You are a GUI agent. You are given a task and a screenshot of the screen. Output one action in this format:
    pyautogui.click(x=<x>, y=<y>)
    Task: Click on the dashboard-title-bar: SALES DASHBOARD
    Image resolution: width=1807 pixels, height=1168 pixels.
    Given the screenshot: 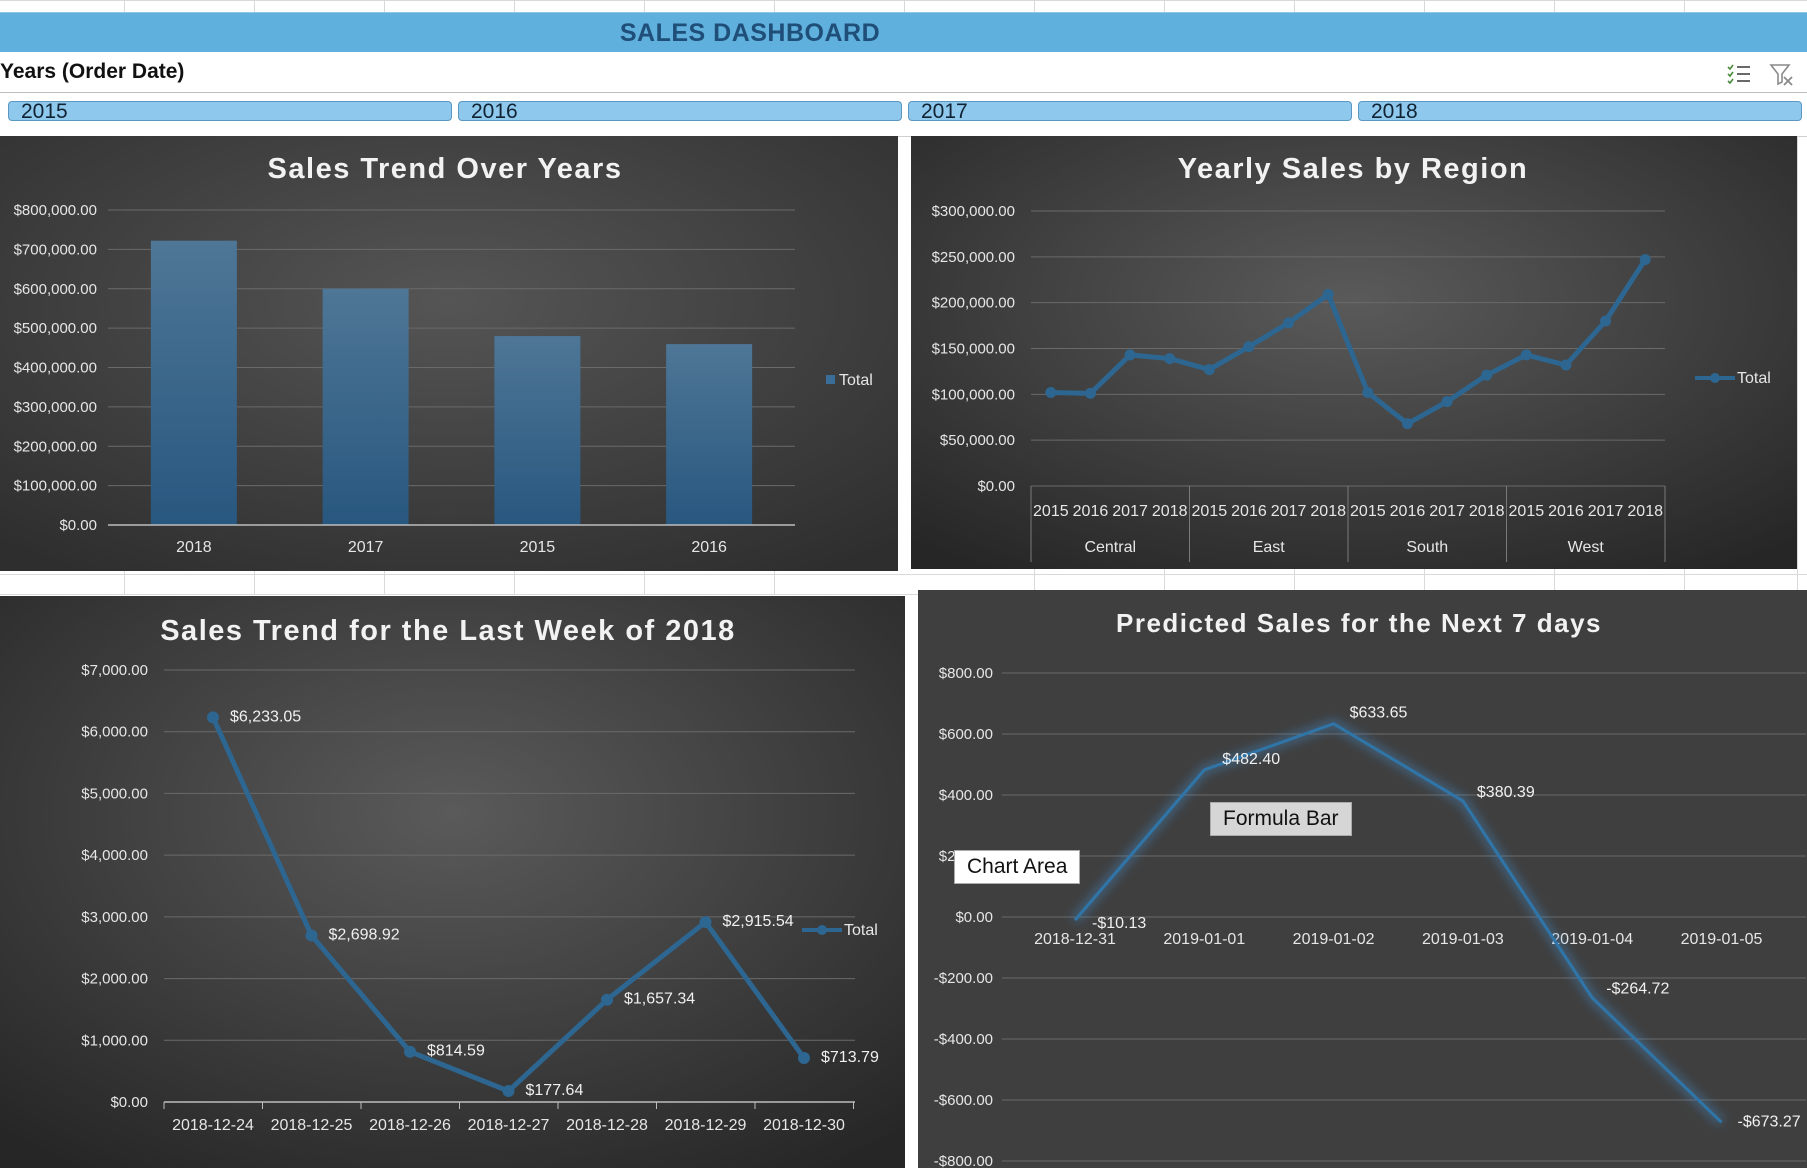 What is the action you would take?
    pyautogui.click(x=903, y=33)
    